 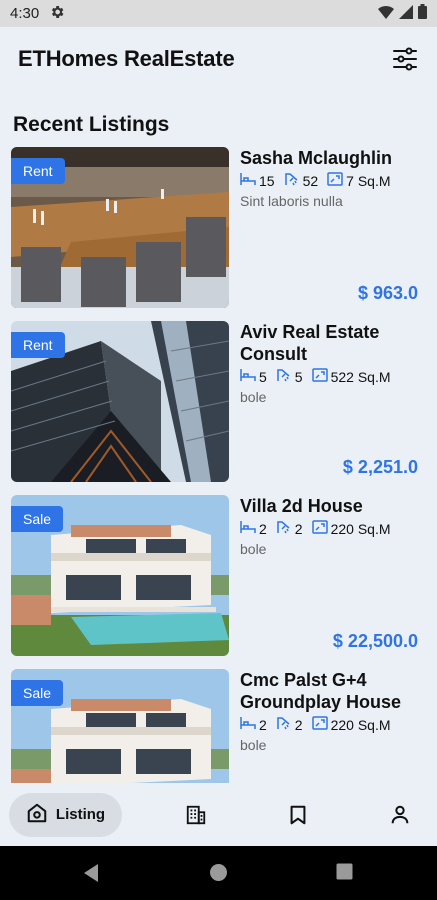 I want to click on status-bar: 4:30, so click(x=218, y=13).